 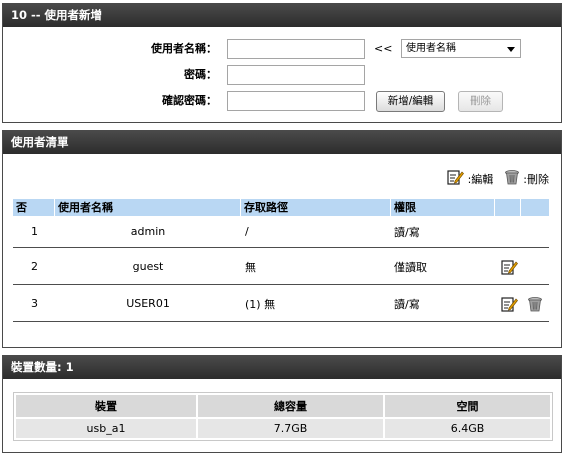 I want to click on device-count-title: 裝置數量: 1, so click(x=282, y=367).